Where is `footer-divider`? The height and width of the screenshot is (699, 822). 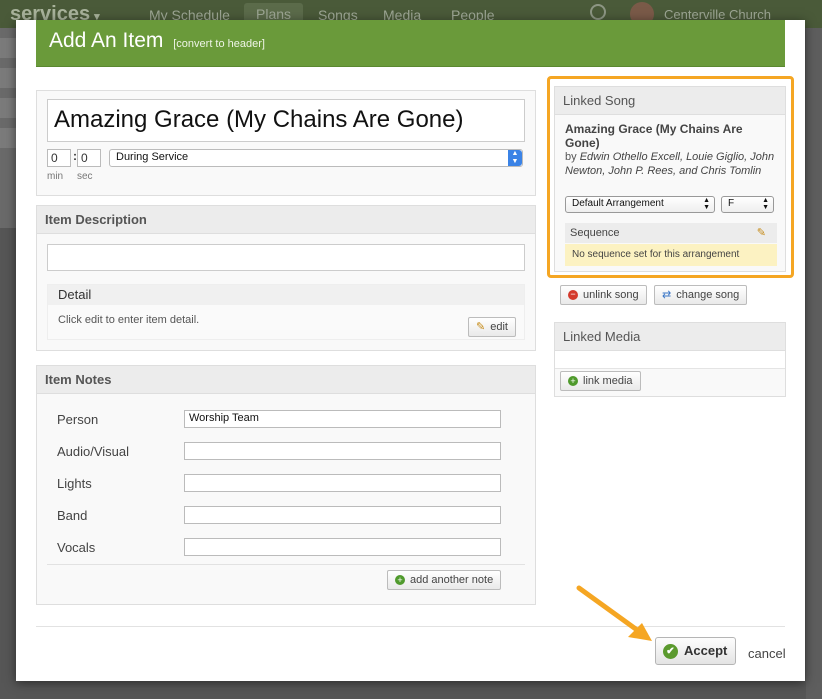
footer-divider is located at coordinates (410, 626).